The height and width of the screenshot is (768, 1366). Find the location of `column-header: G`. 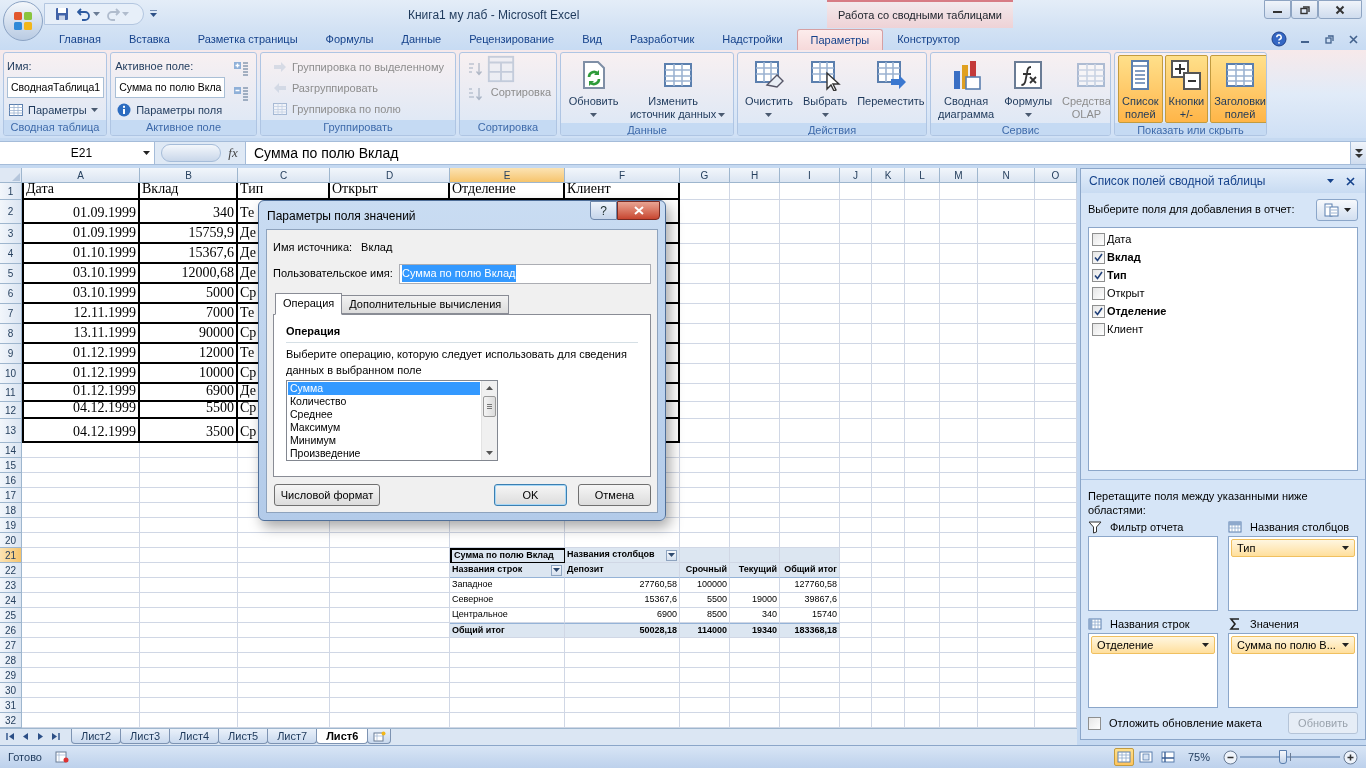

column-header: G is located at coordinates (705, 175).